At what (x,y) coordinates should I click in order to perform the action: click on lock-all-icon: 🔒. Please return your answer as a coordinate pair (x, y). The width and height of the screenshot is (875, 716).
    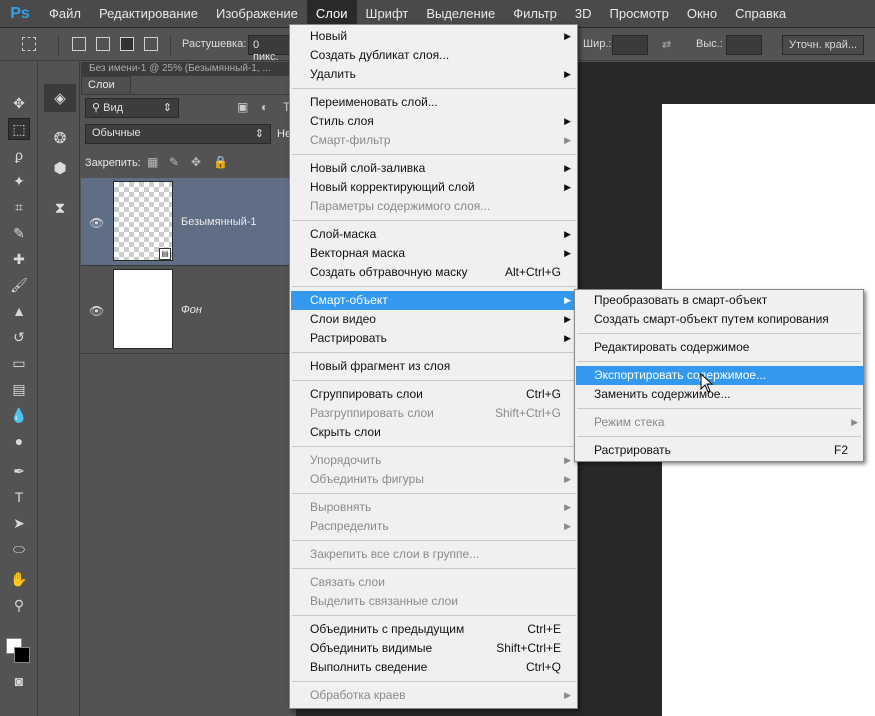
    Looking at the image, I should click on (220, 162).